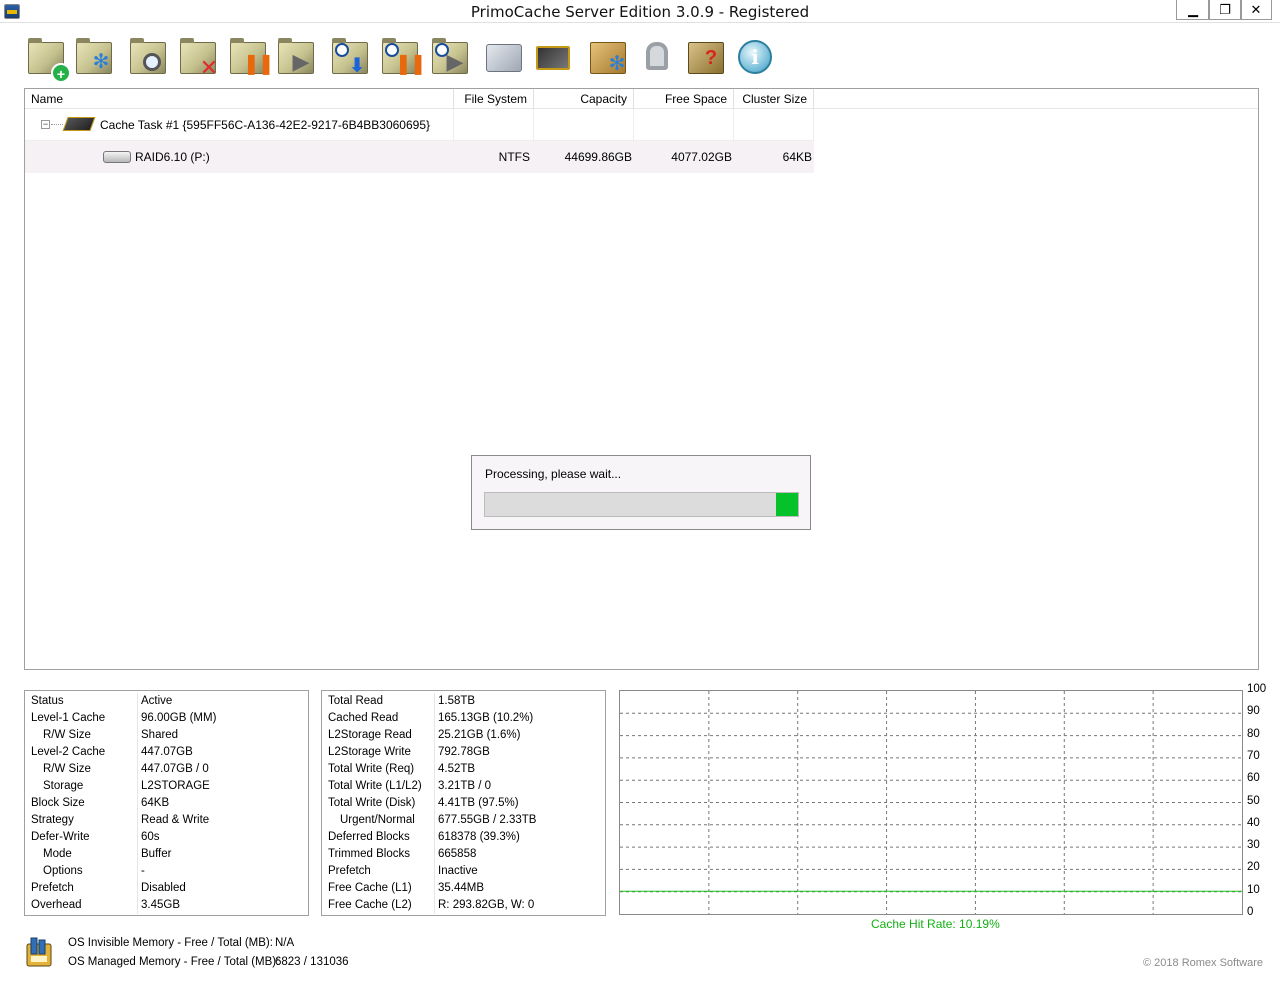  I want to click on column-header-name: Name, so click(239, 99).